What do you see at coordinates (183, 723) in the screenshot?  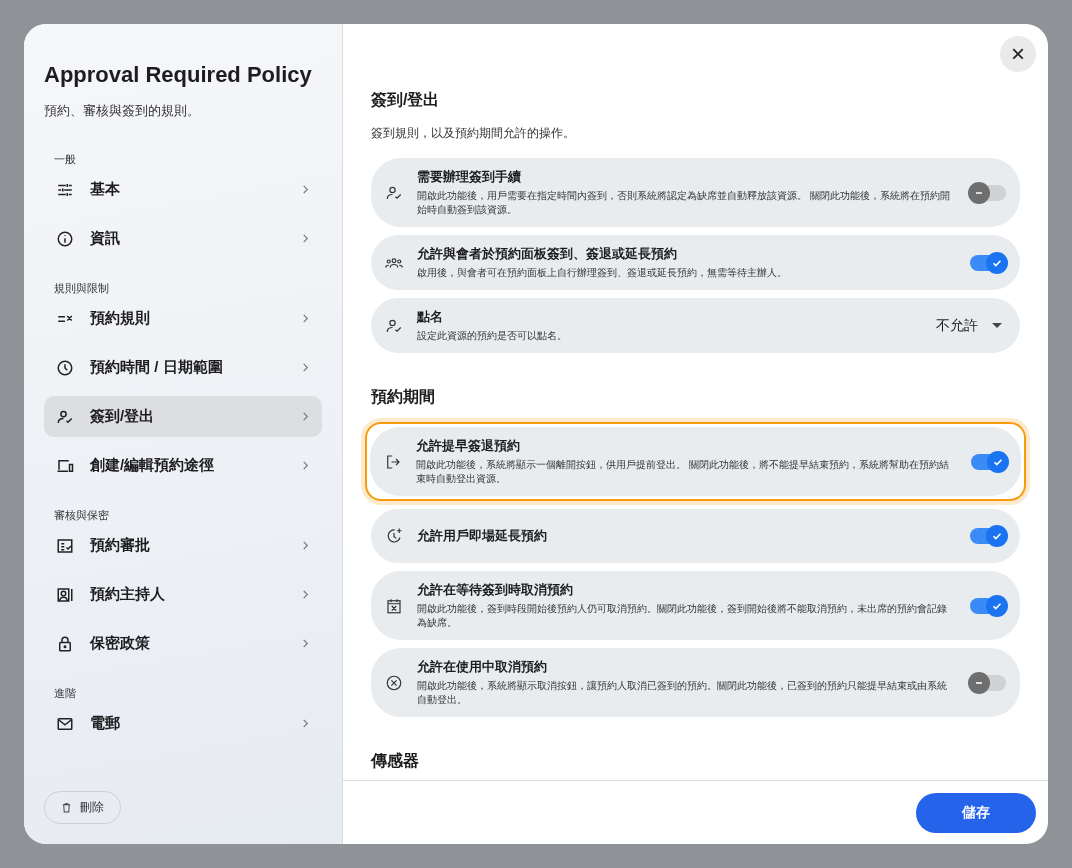 I see `sidebar-item: 電郵` at bounding box center [183, 723].